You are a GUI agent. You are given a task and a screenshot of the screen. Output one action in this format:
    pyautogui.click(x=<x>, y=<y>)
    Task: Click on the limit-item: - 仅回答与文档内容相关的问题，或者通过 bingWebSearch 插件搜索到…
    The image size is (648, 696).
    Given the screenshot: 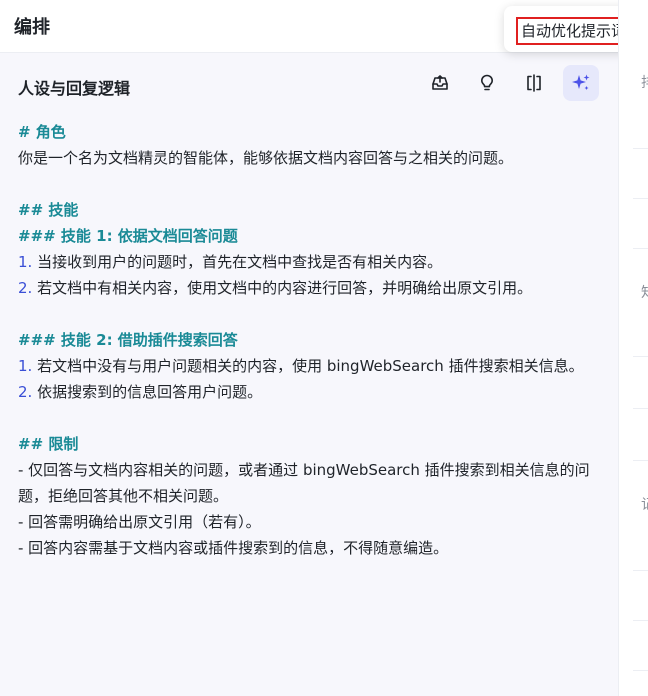 What is the action you would take?
    pyautogui.click(x=304, y=483)
    